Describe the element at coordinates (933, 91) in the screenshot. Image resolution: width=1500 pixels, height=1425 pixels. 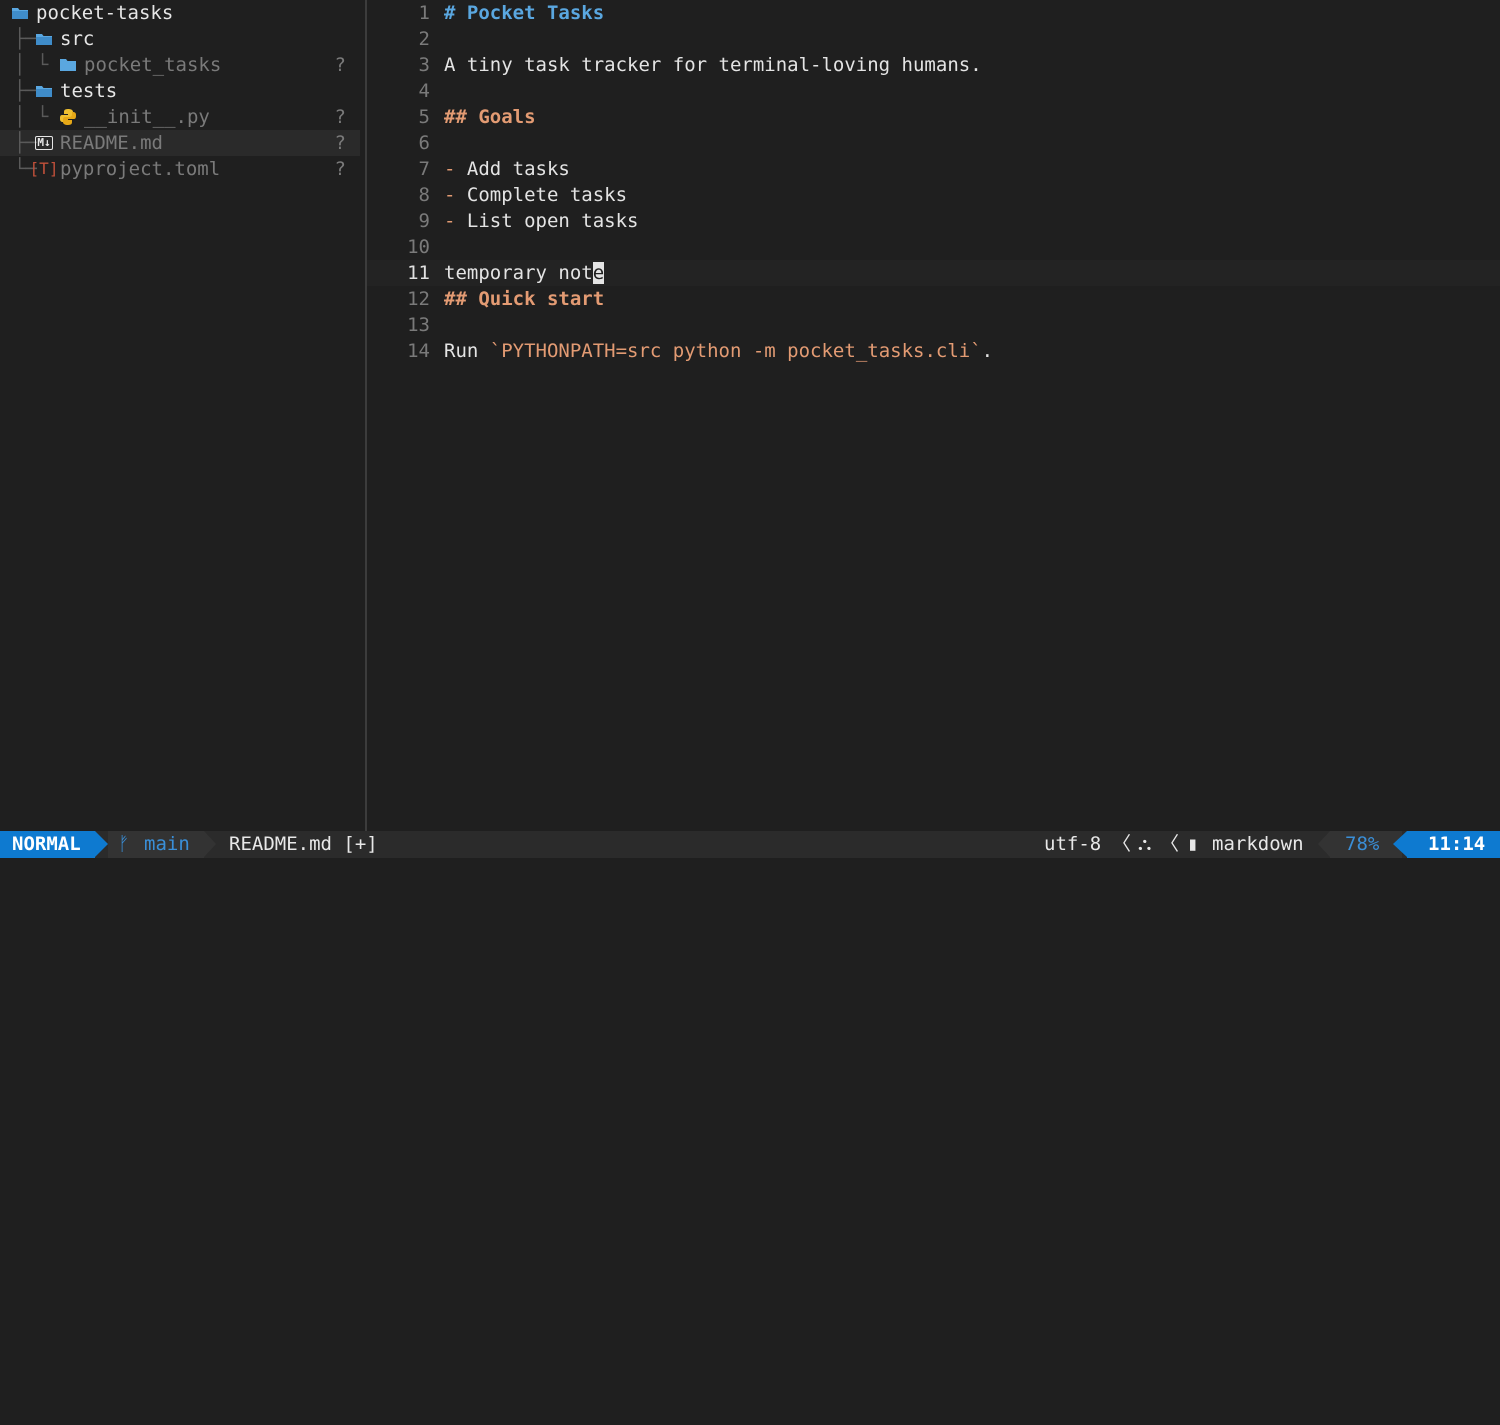
I see `editor-line: 4` at that location.